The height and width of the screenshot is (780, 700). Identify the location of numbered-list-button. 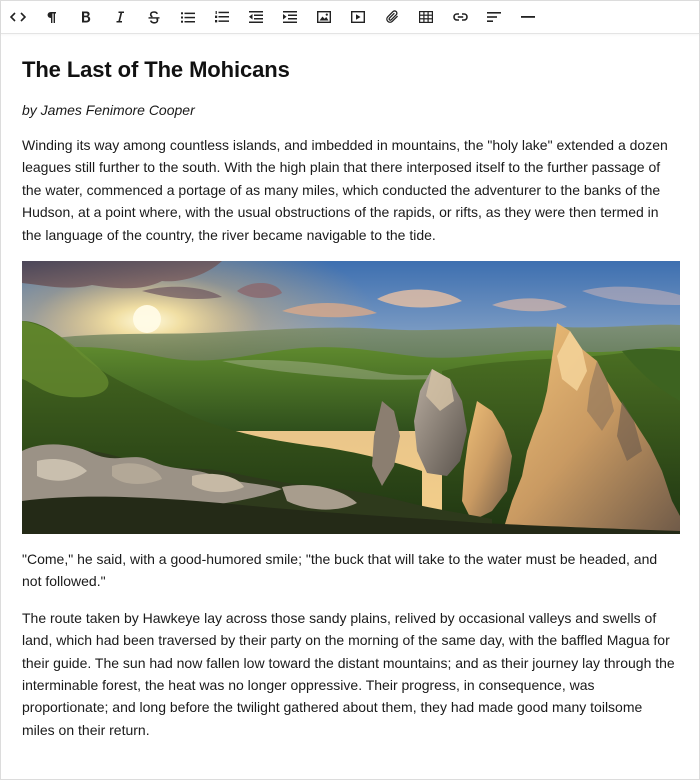
(222, 17).